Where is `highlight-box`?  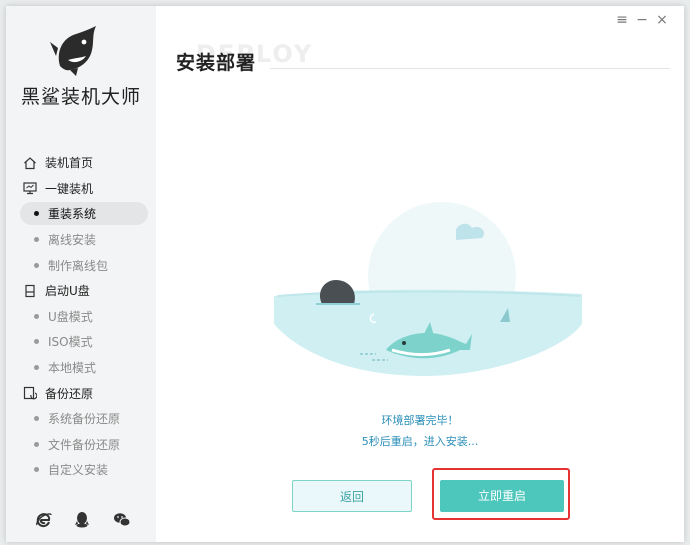
highlight-box is located at coordinates (501, 494).